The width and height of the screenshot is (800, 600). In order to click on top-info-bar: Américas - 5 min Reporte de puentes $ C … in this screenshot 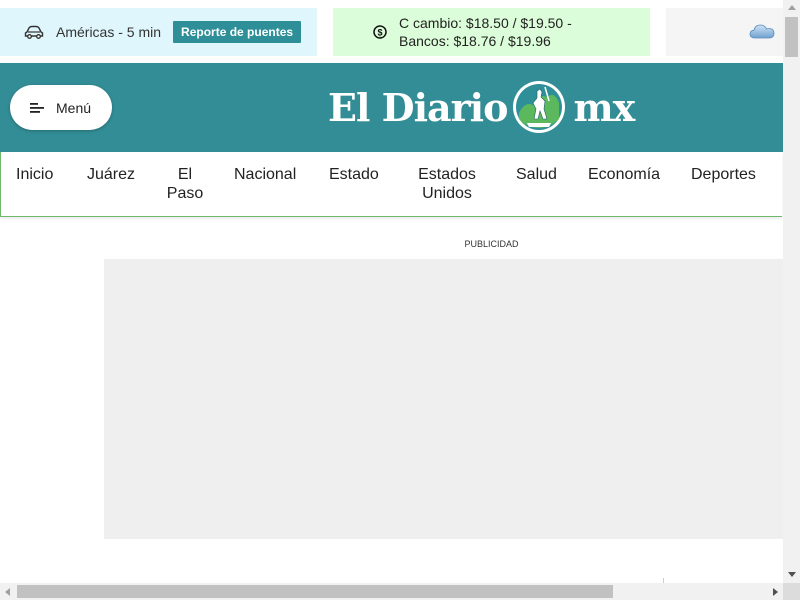, I will do `click(391, 31)`.